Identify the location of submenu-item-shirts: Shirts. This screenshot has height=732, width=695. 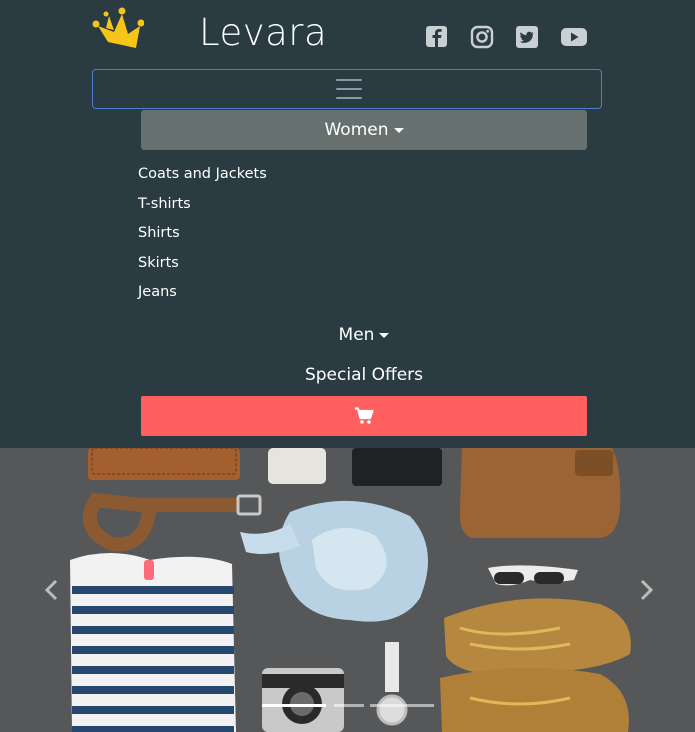
(202, 234).